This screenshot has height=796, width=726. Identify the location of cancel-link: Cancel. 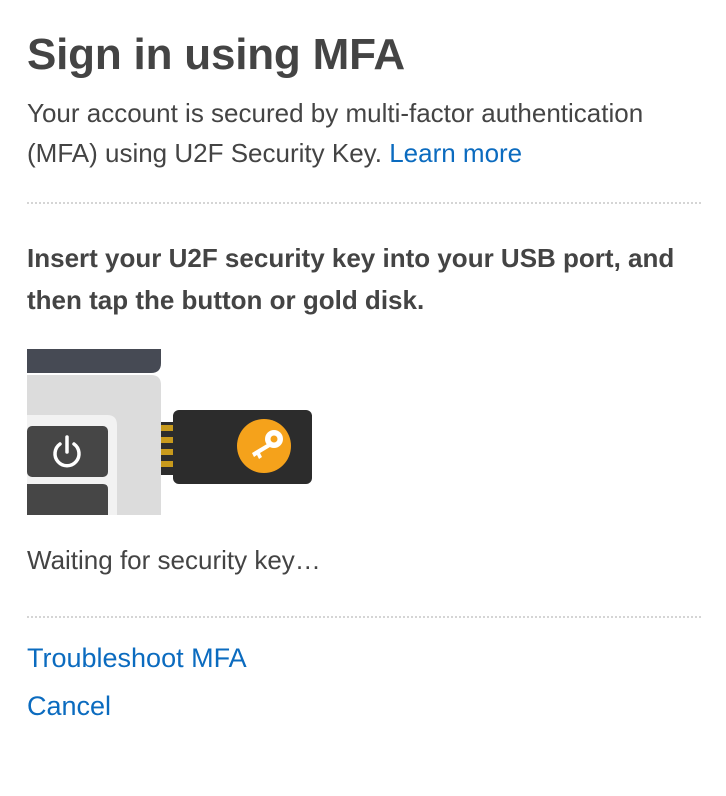
(69, 706).